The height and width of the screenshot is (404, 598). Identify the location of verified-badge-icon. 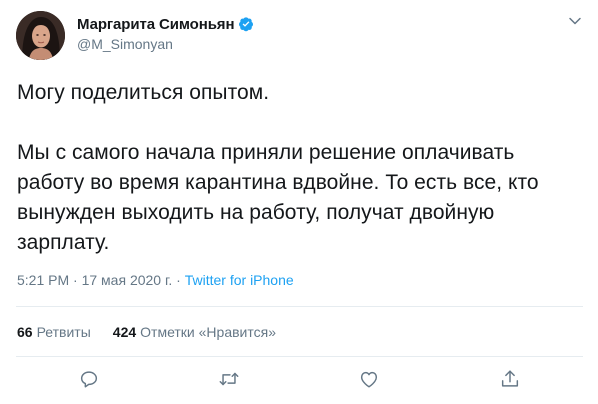
(246, 24).